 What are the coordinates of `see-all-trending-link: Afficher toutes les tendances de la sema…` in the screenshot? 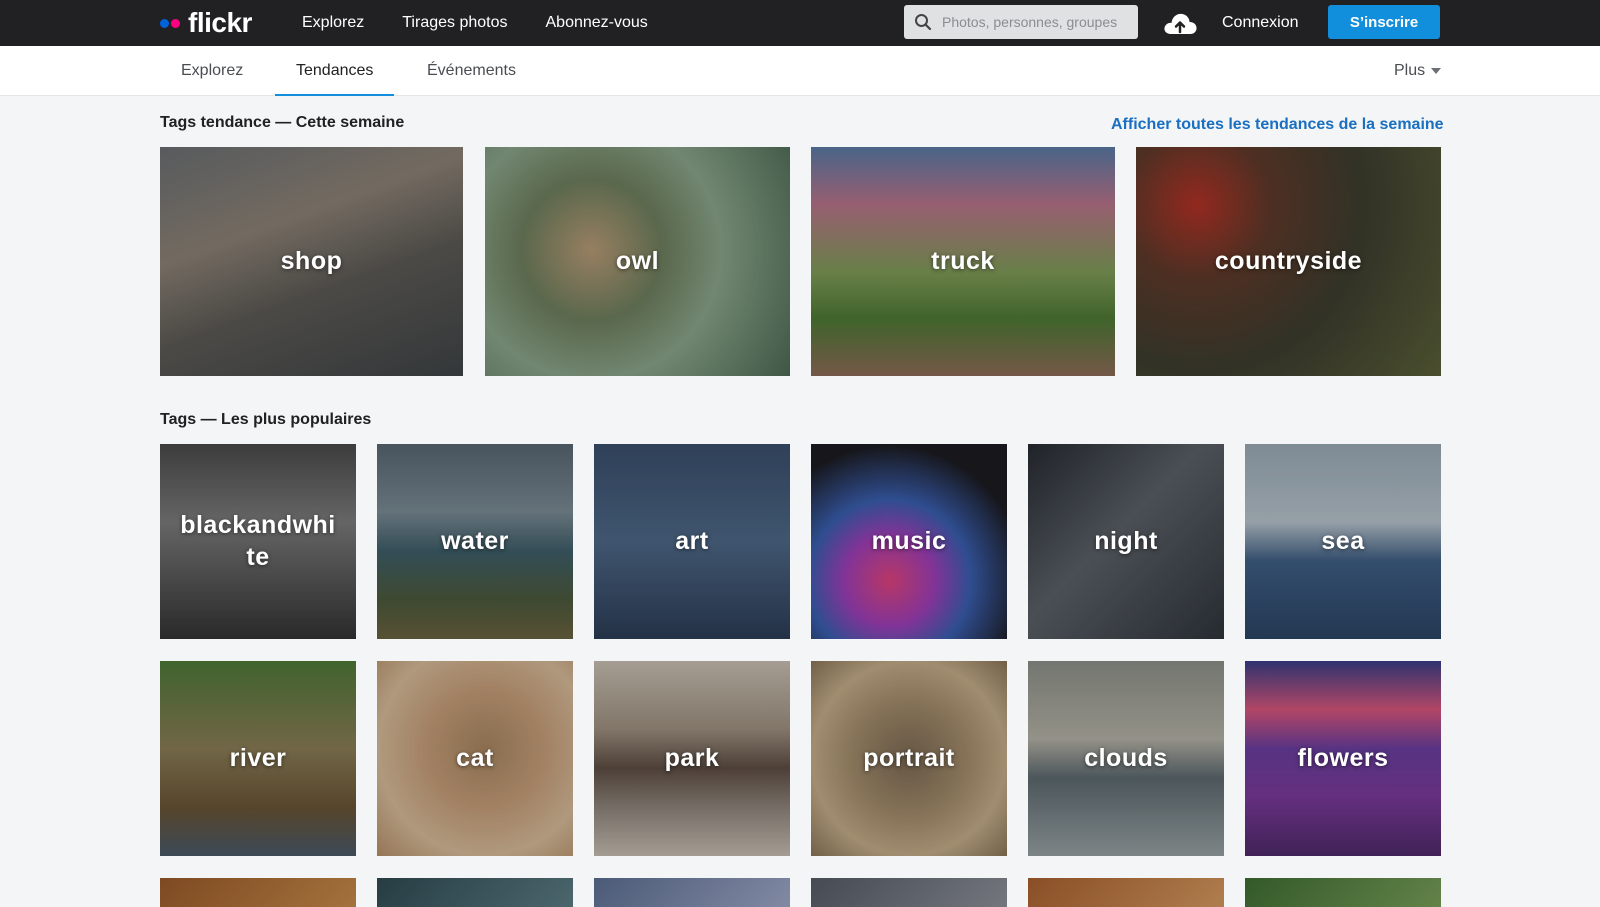 It's located at (1277, 125).